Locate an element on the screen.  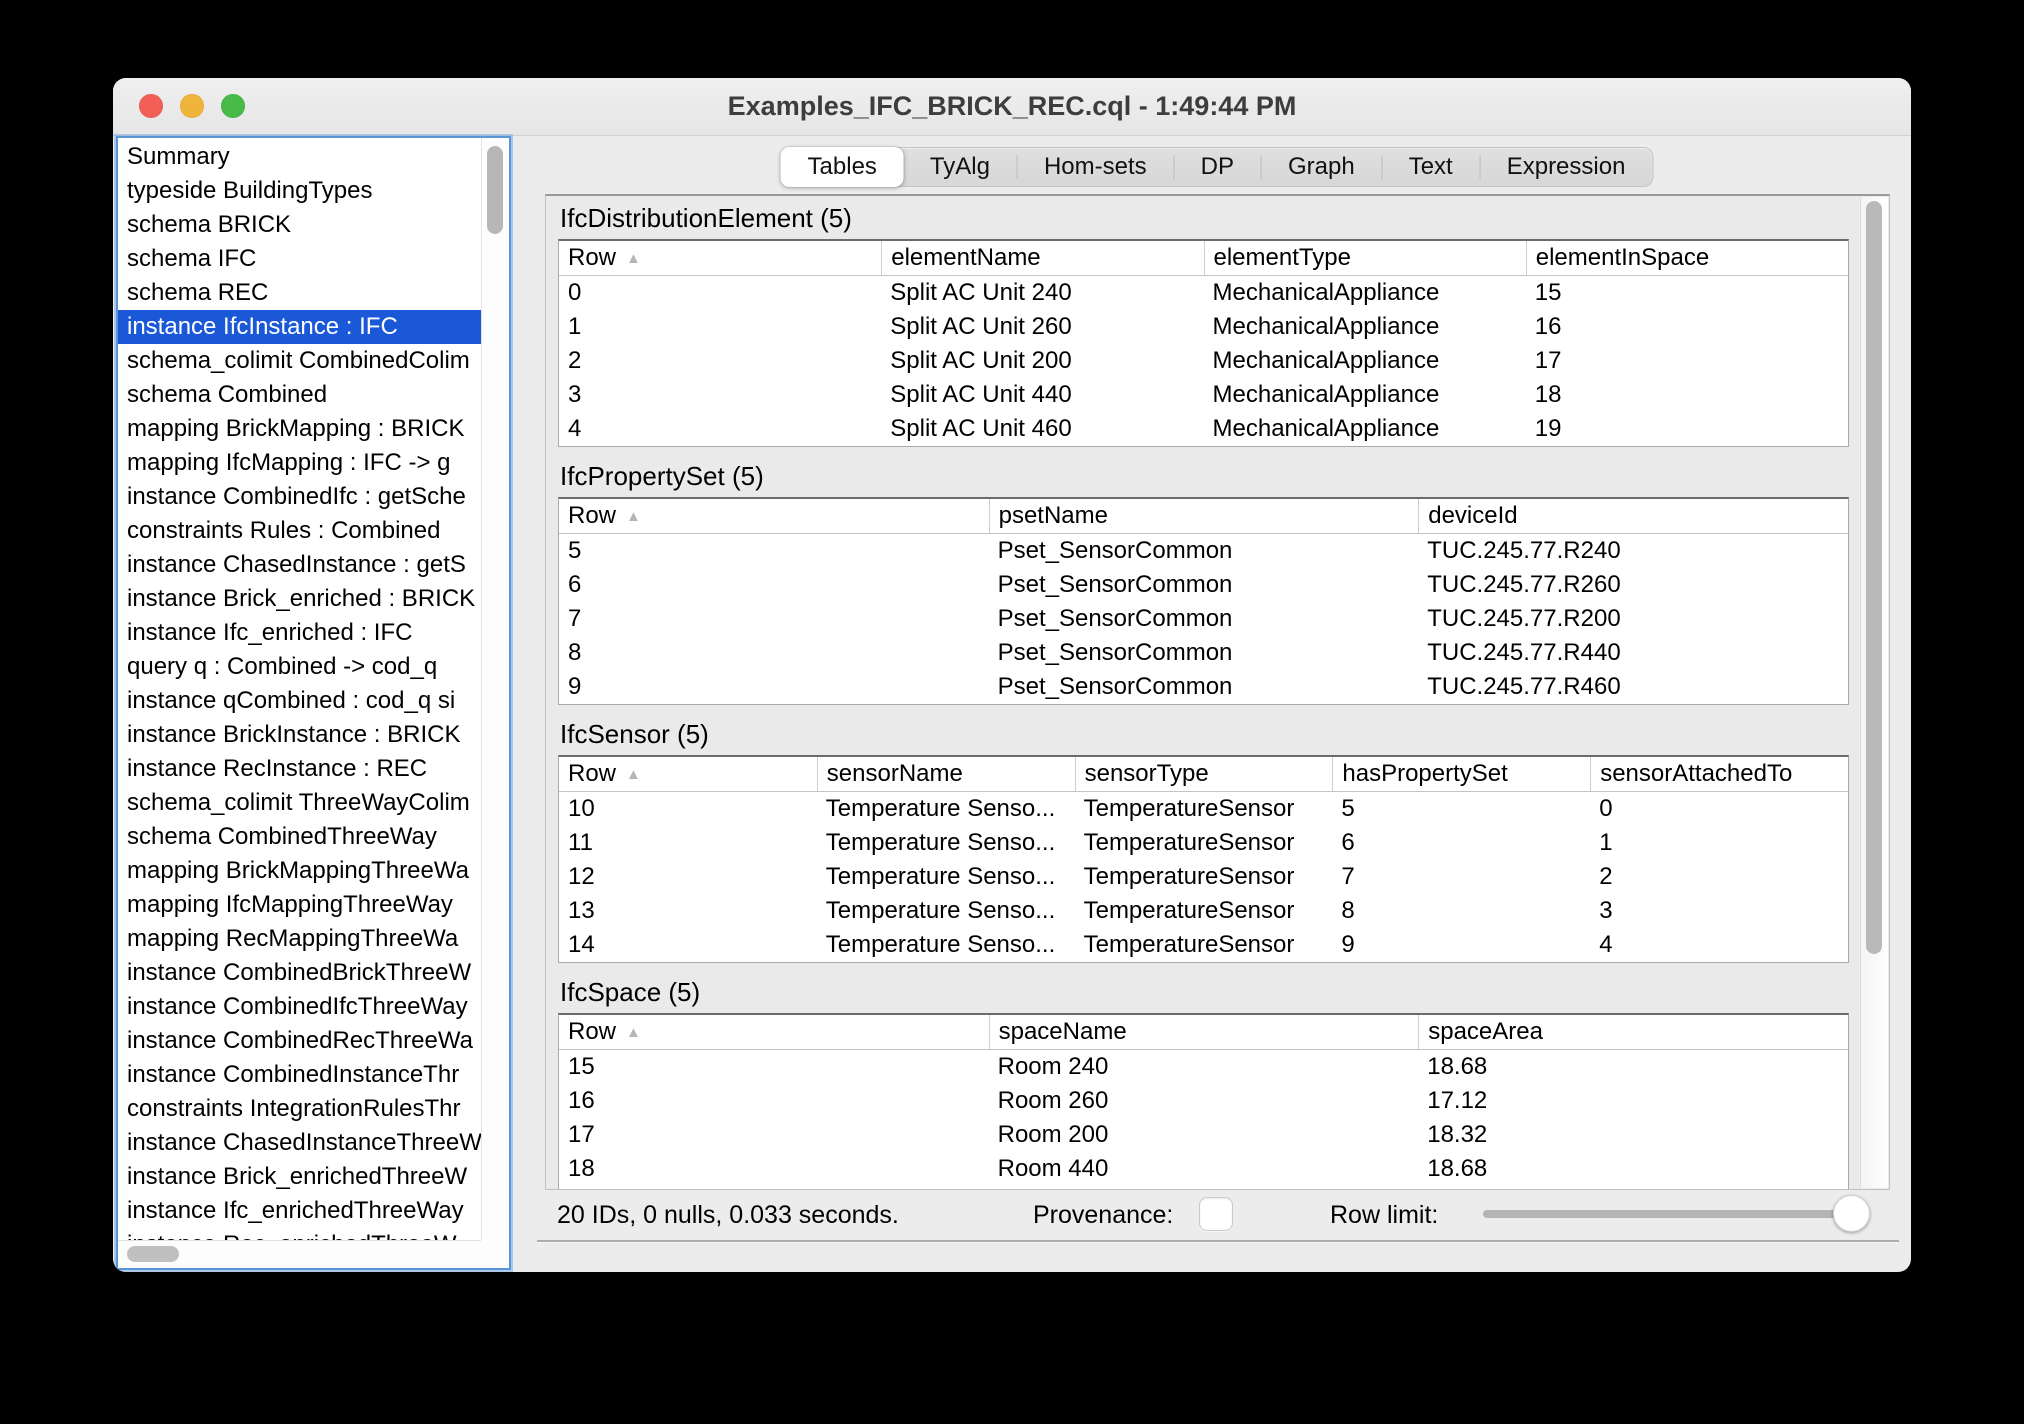
sidebar-item: instance RecInstance : REC is located at coordinates (299, 769).